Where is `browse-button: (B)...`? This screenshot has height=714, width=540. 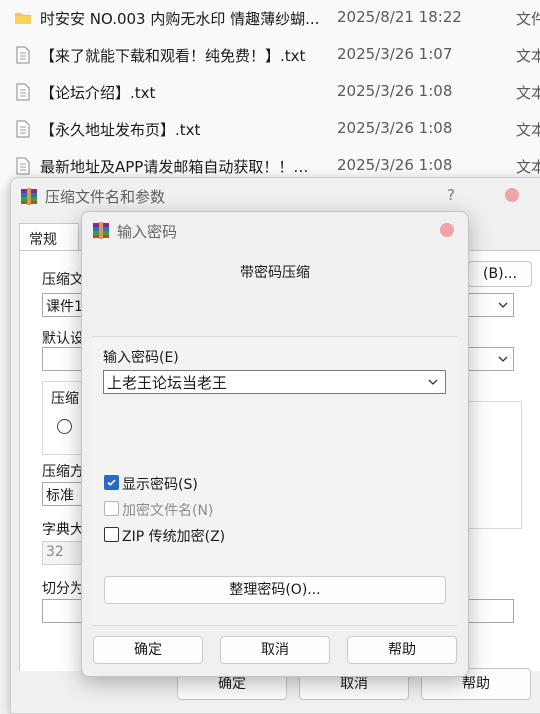 browse-button: (B)... is located at coordinates (500, 274).